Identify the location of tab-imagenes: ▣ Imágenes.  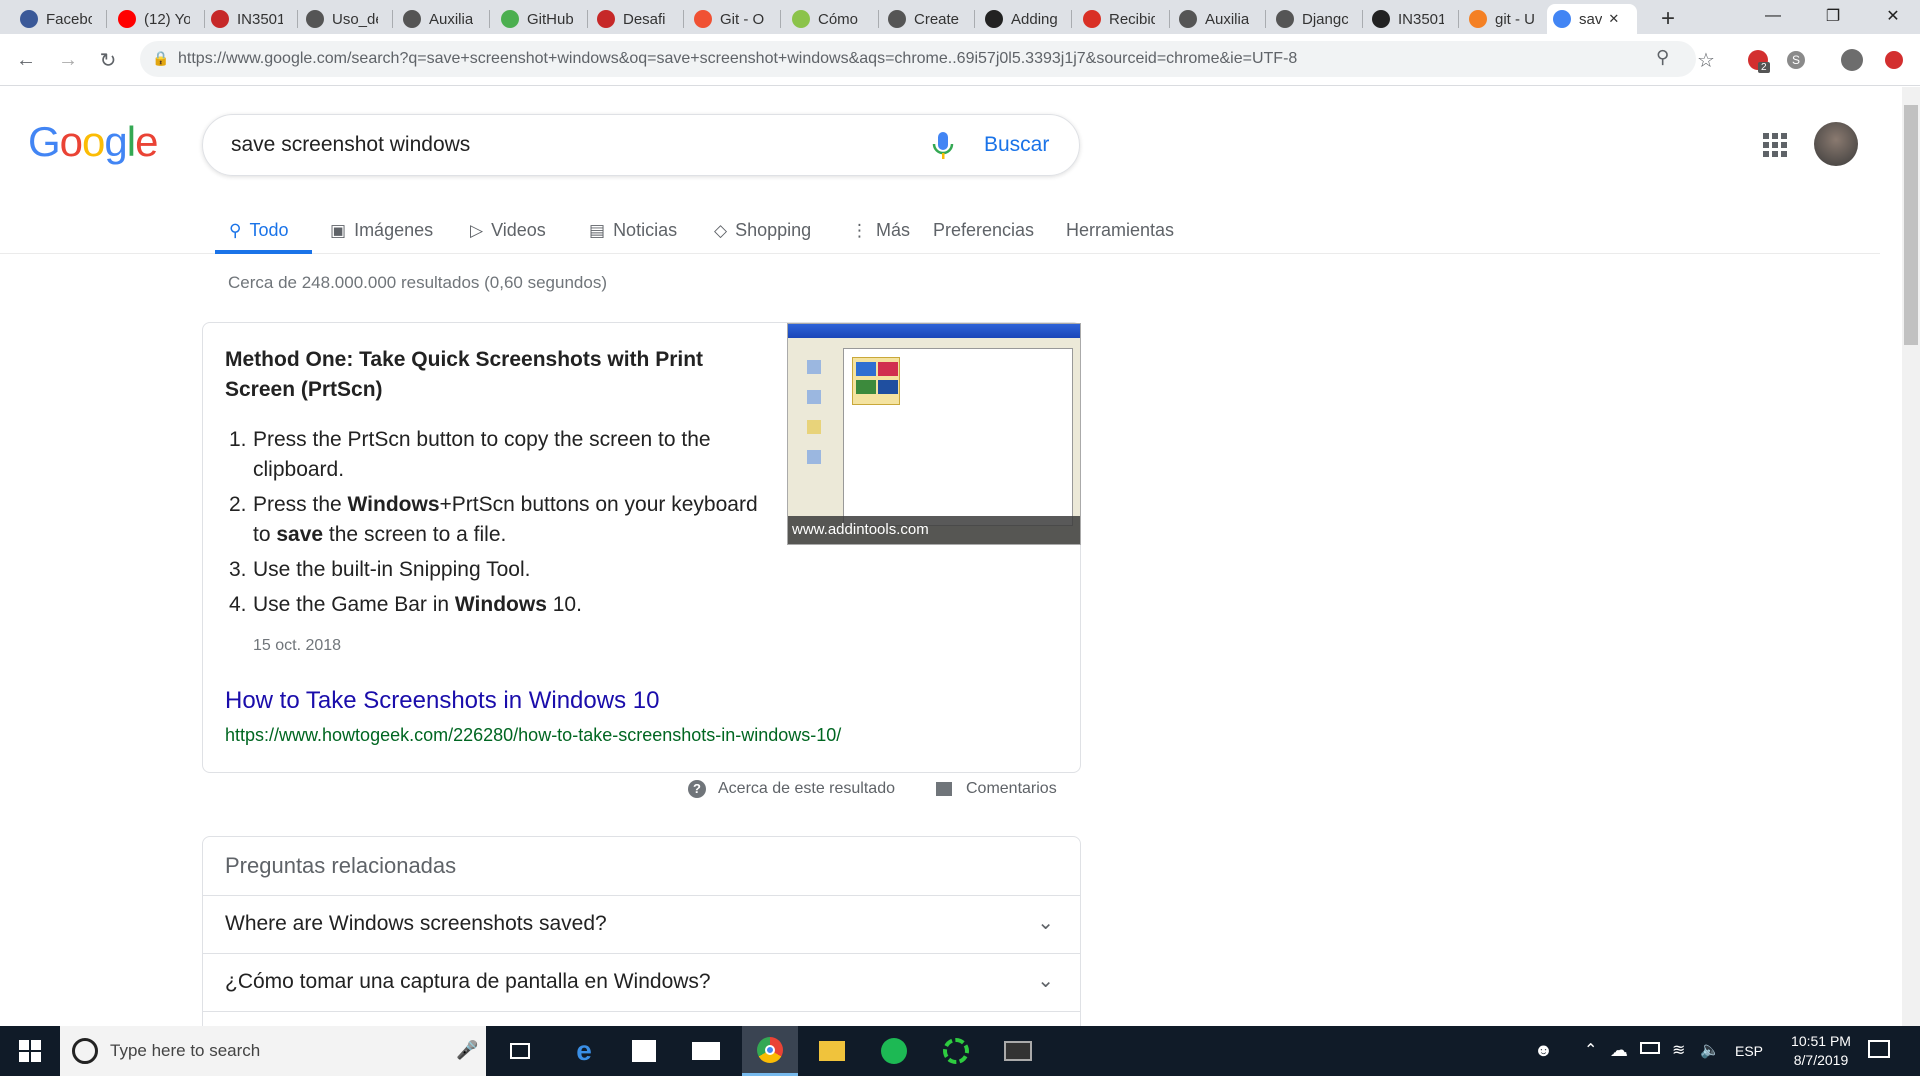
(381, 230).